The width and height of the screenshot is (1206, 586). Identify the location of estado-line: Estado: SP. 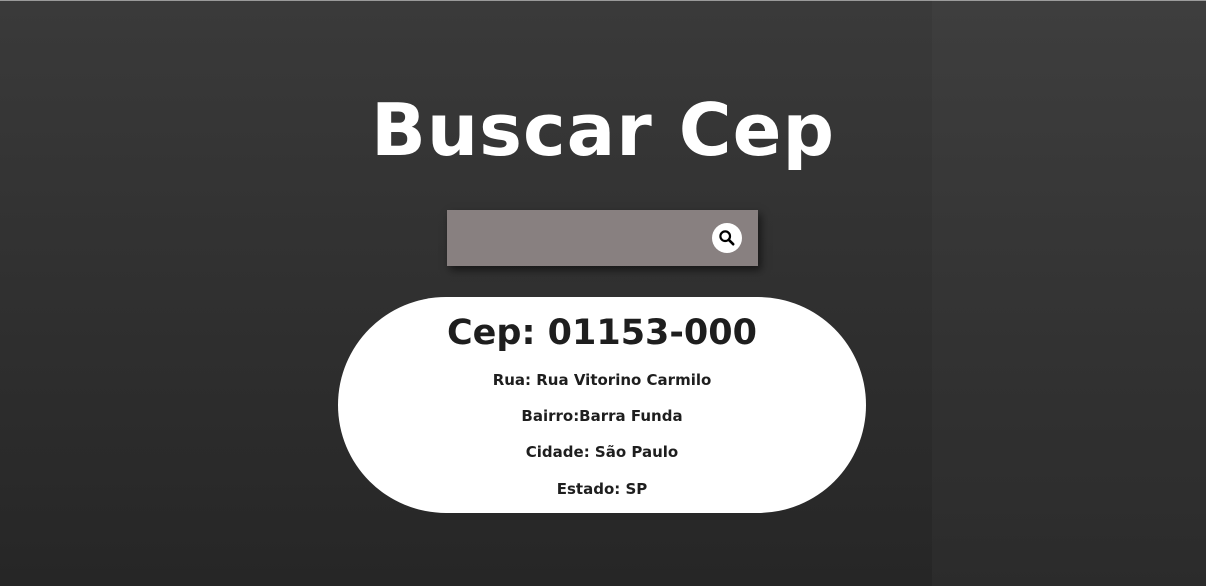
(602, 489).